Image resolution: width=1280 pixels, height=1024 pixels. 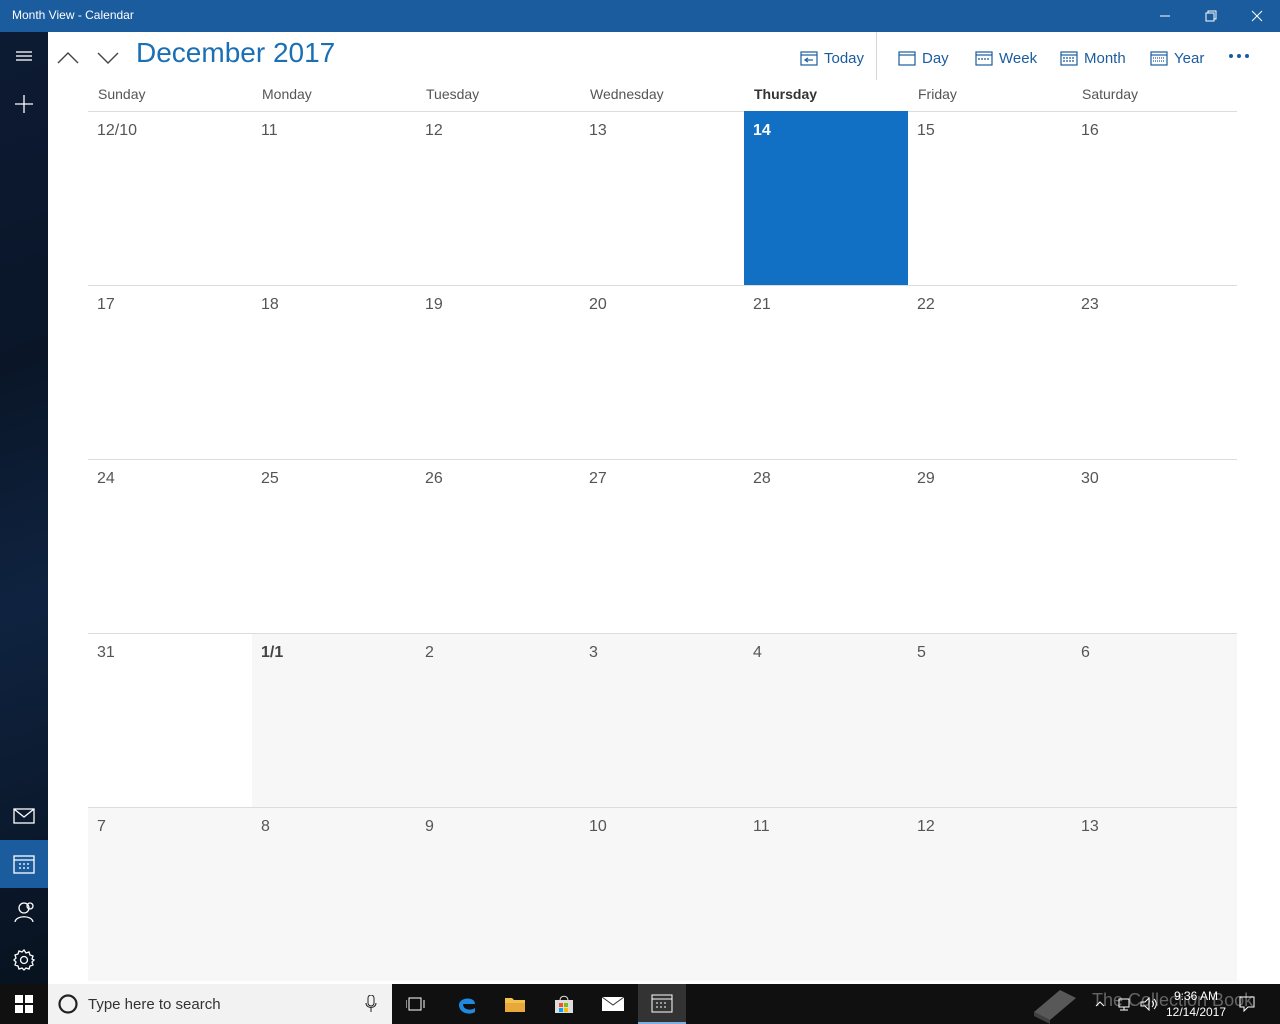 What do you see at coordinates (272, 652) in the screenshot?
I see `day-number: 1/1` at bounding box center [272, 652].